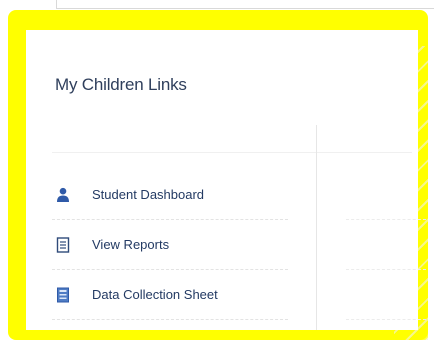 This screenshot has height=346, width=434. I want to click on document-icon, so click(63, 244).